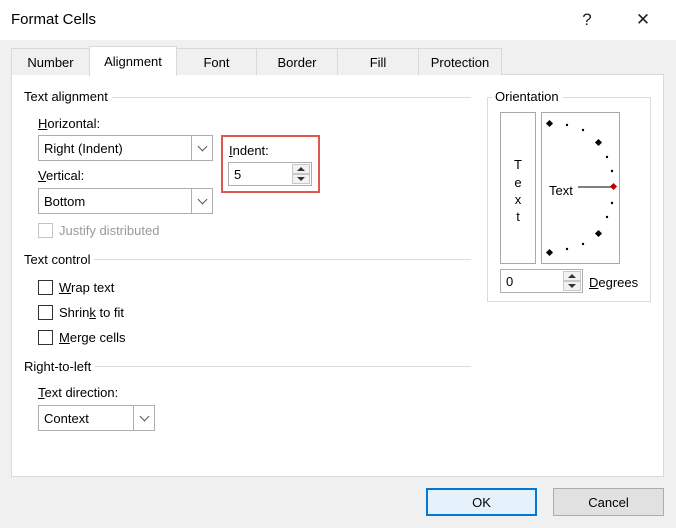 This screenshot has height=528, width=676. What do you see at coordinates (66, 418) in the screenshot?
I see `text-direction-value: Context` at bounding box center [66, 418].